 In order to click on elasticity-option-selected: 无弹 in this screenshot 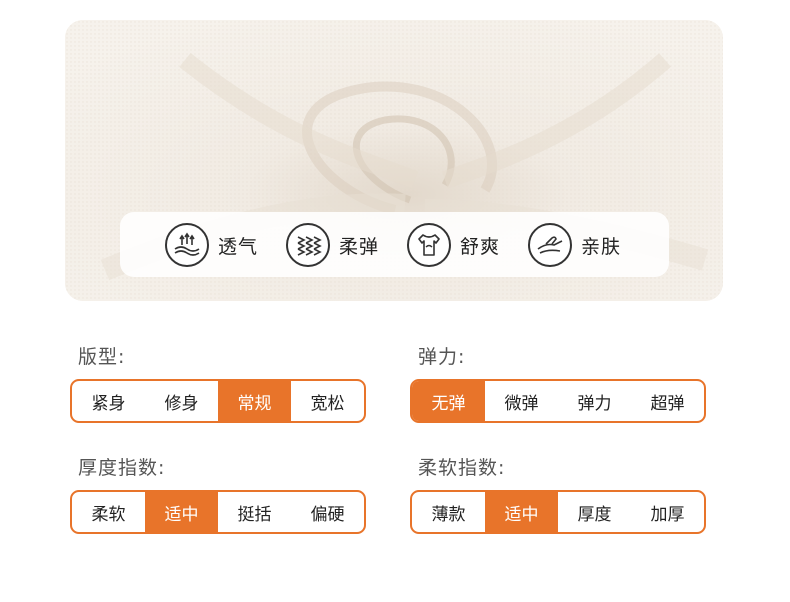, I will do `click(448, 401)`.